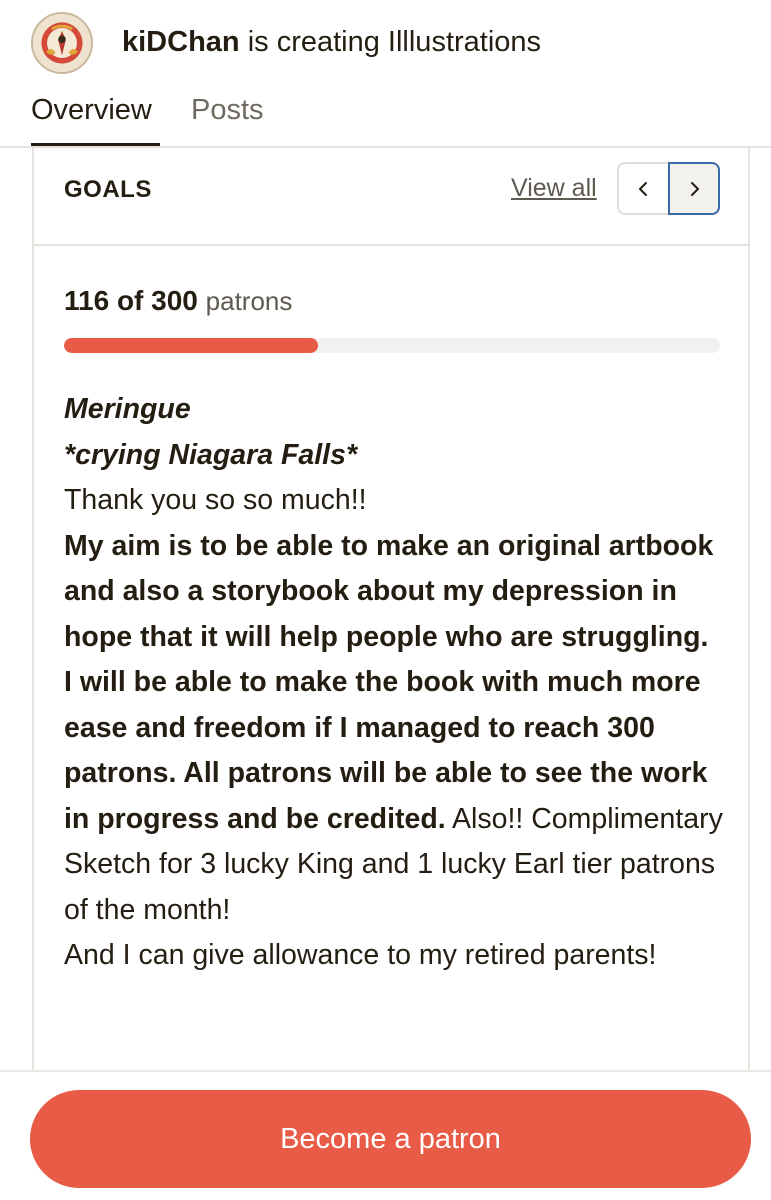 This screenshot has height=1200, width=771. What do you see at coordinates (91, 110) in the screenshot?
I see `tab-overview: Overview` at bounding box center [91, 110].